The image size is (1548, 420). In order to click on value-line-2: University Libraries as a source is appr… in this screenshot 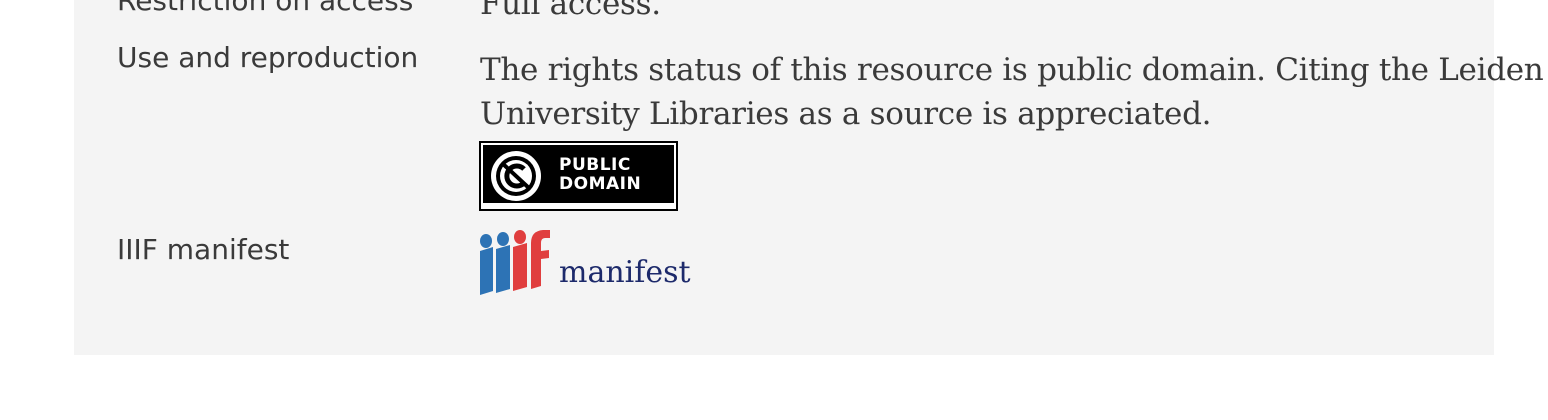, I will do `click(846, 114)`.